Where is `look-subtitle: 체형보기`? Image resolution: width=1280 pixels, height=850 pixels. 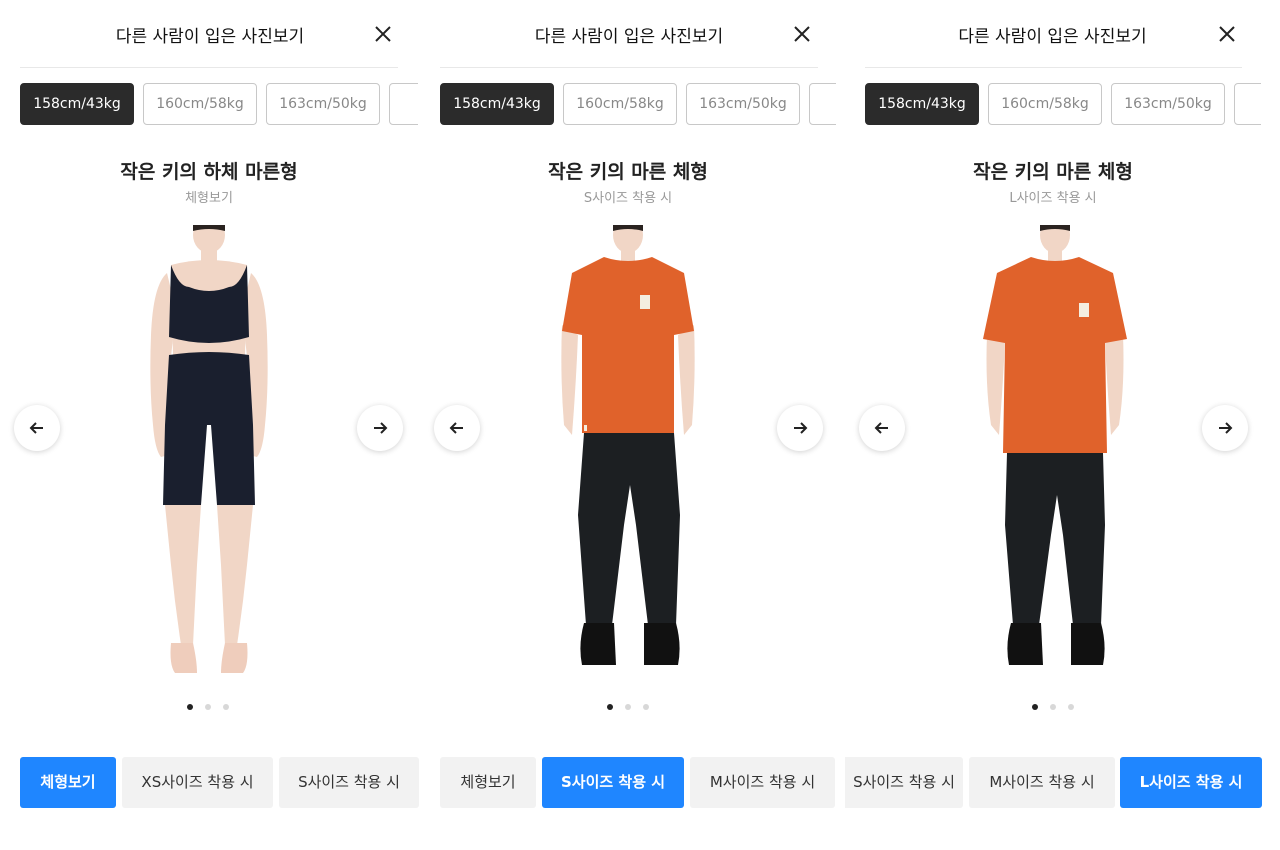
look-subtitle: 체형보기 is located at coordinates (209, 198).